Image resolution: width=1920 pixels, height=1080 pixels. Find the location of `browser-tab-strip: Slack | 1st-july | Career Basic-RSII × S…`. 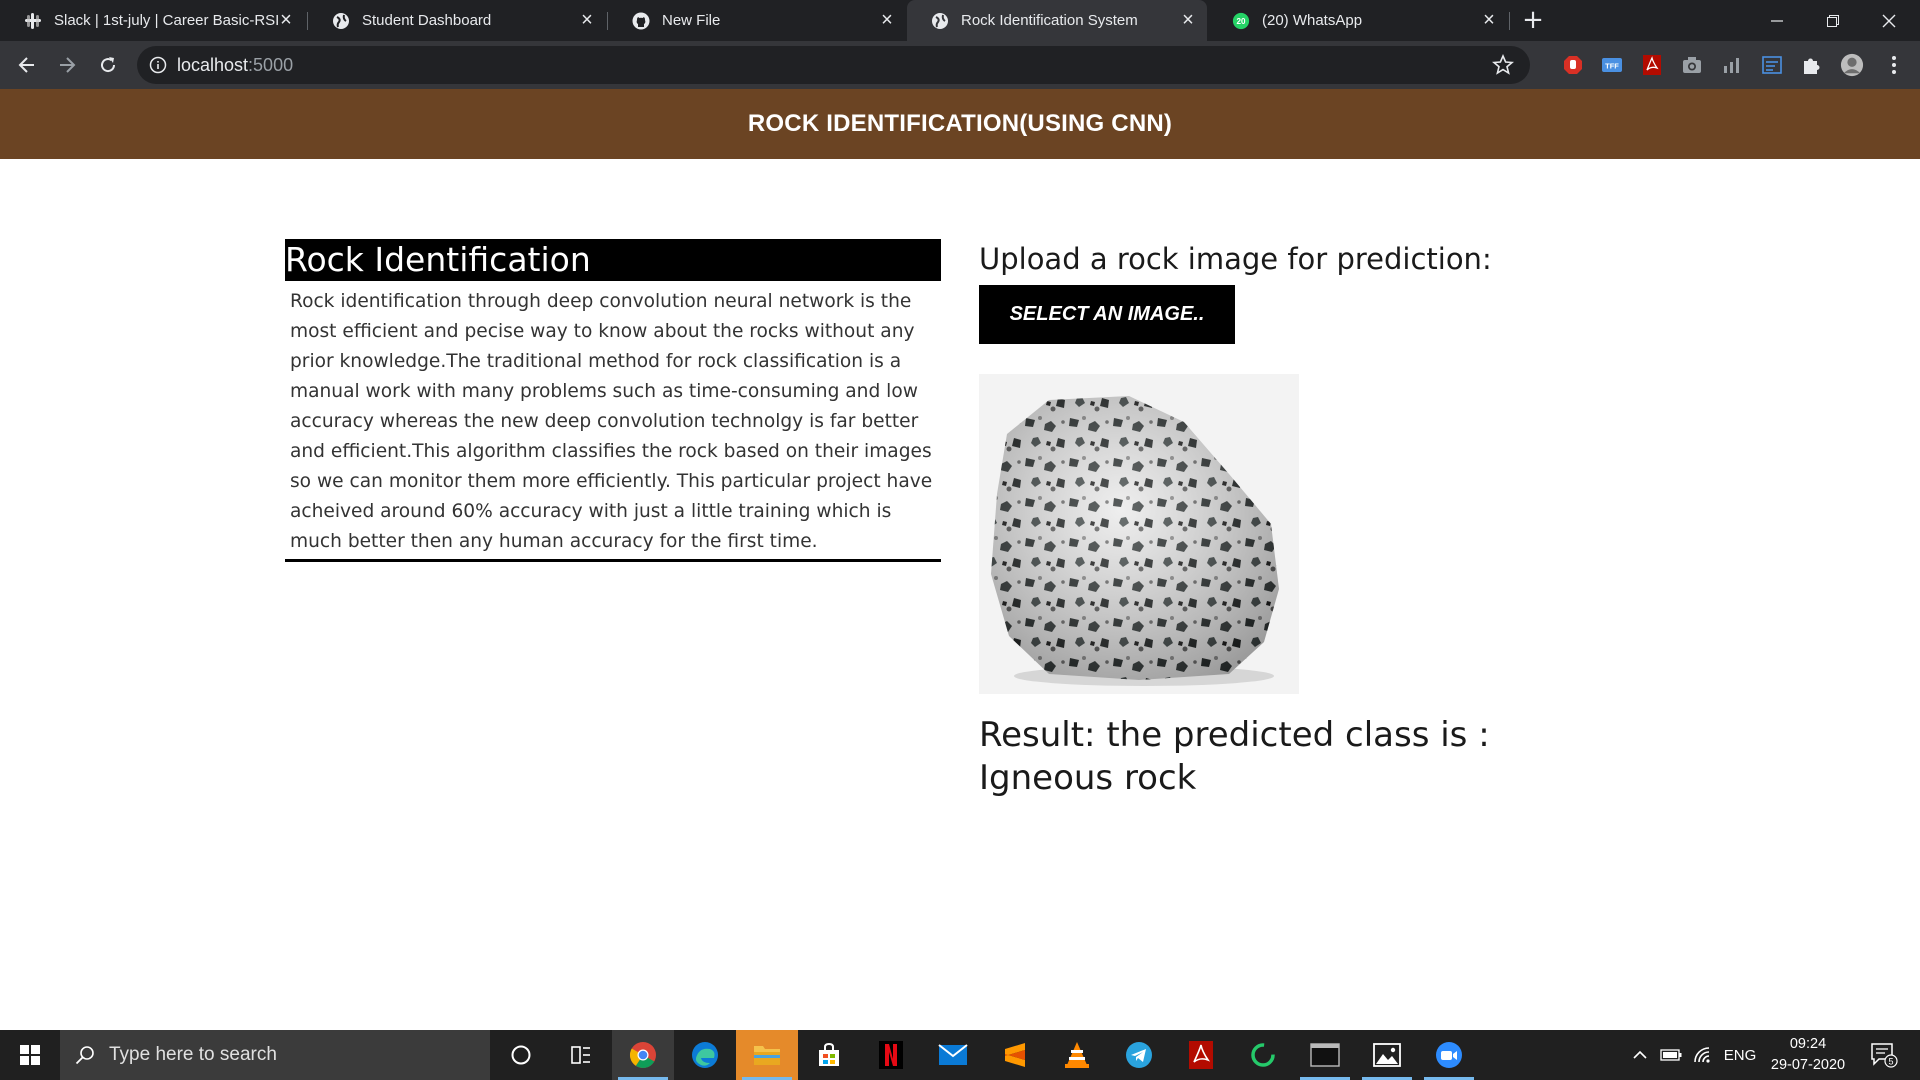

browser-tab-strip: Slack | 1st-july | Career Basic-RSII × S… is located at coordinates (960, 20).